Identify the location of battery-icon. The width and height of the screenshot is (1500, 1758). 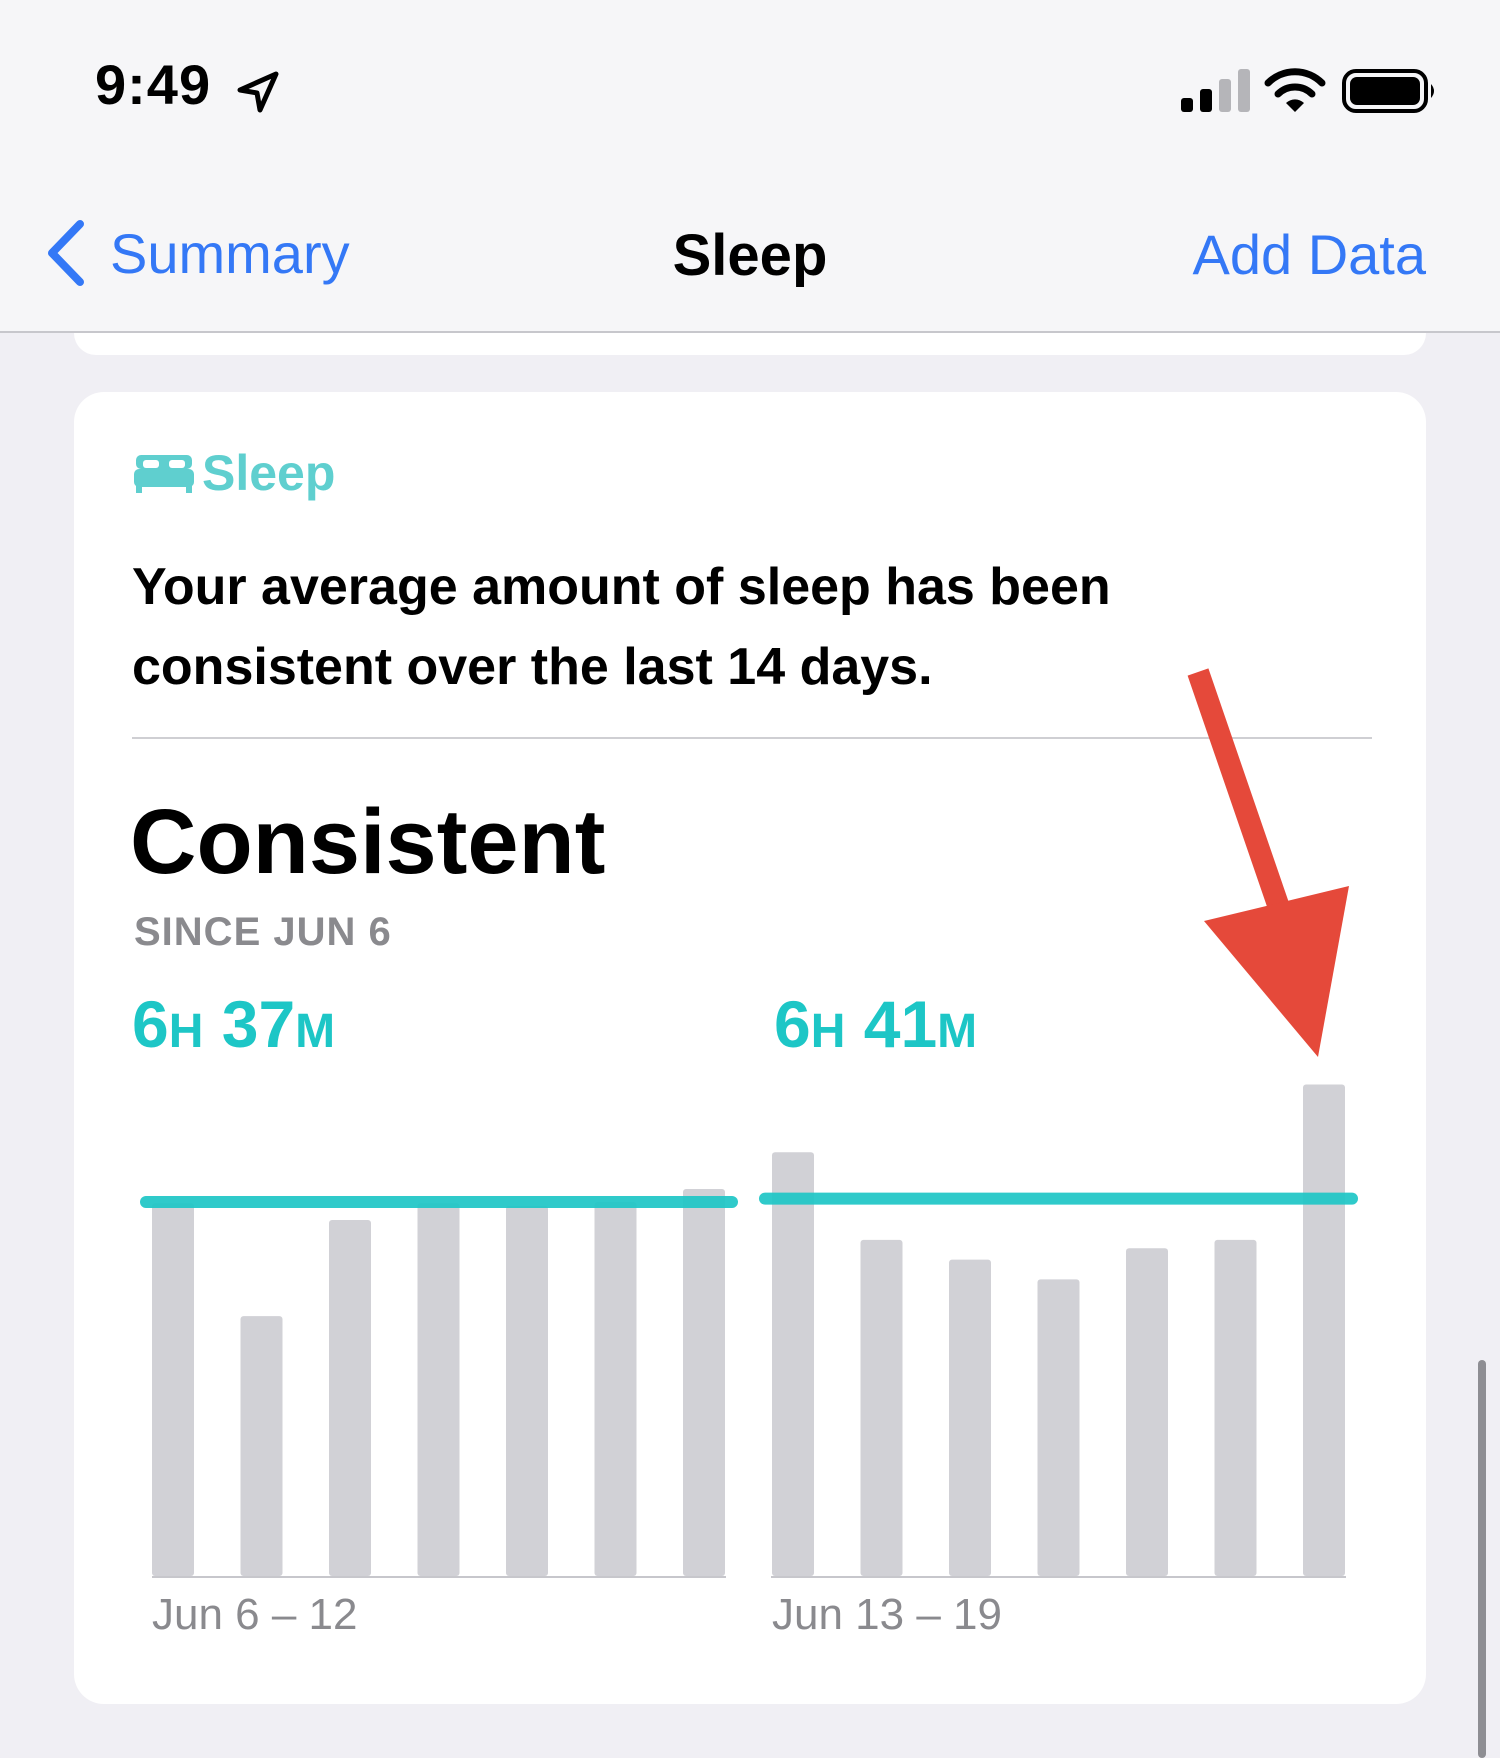
(1388, 91).